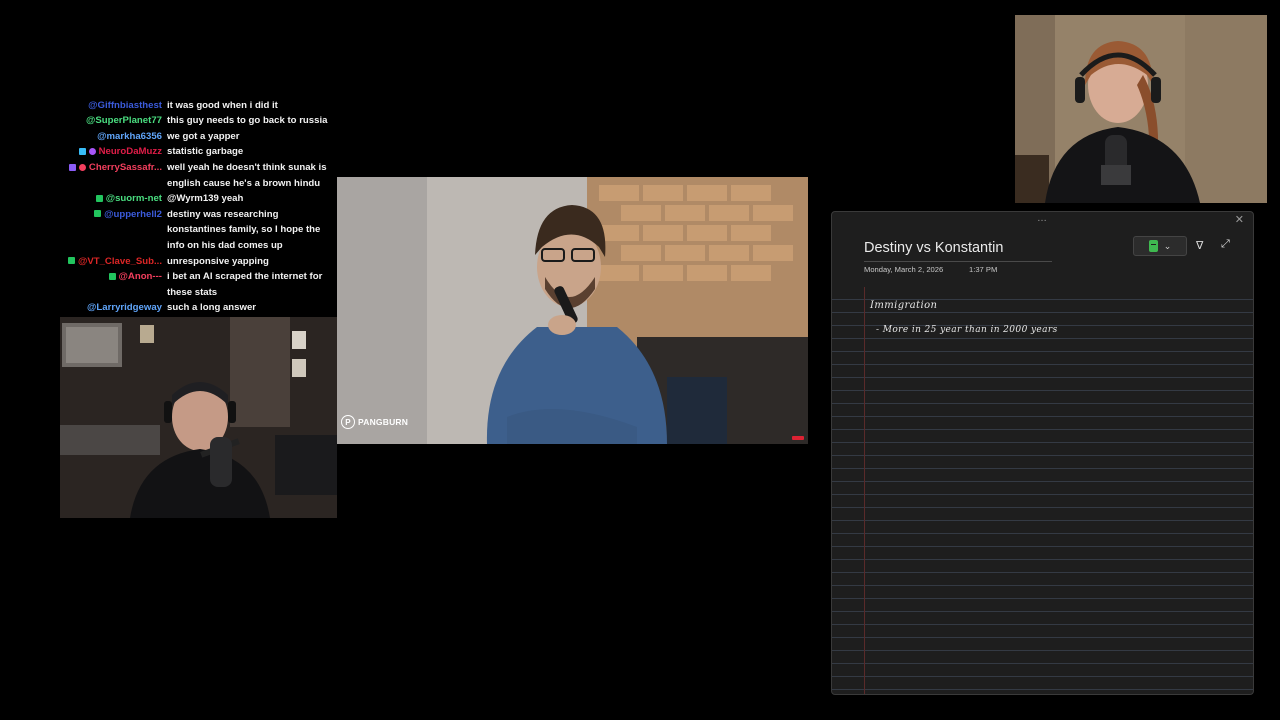 This screenshot has height=720, width=1280. I want to click on notes-title-bar: … ✕, so click(1042, 219).